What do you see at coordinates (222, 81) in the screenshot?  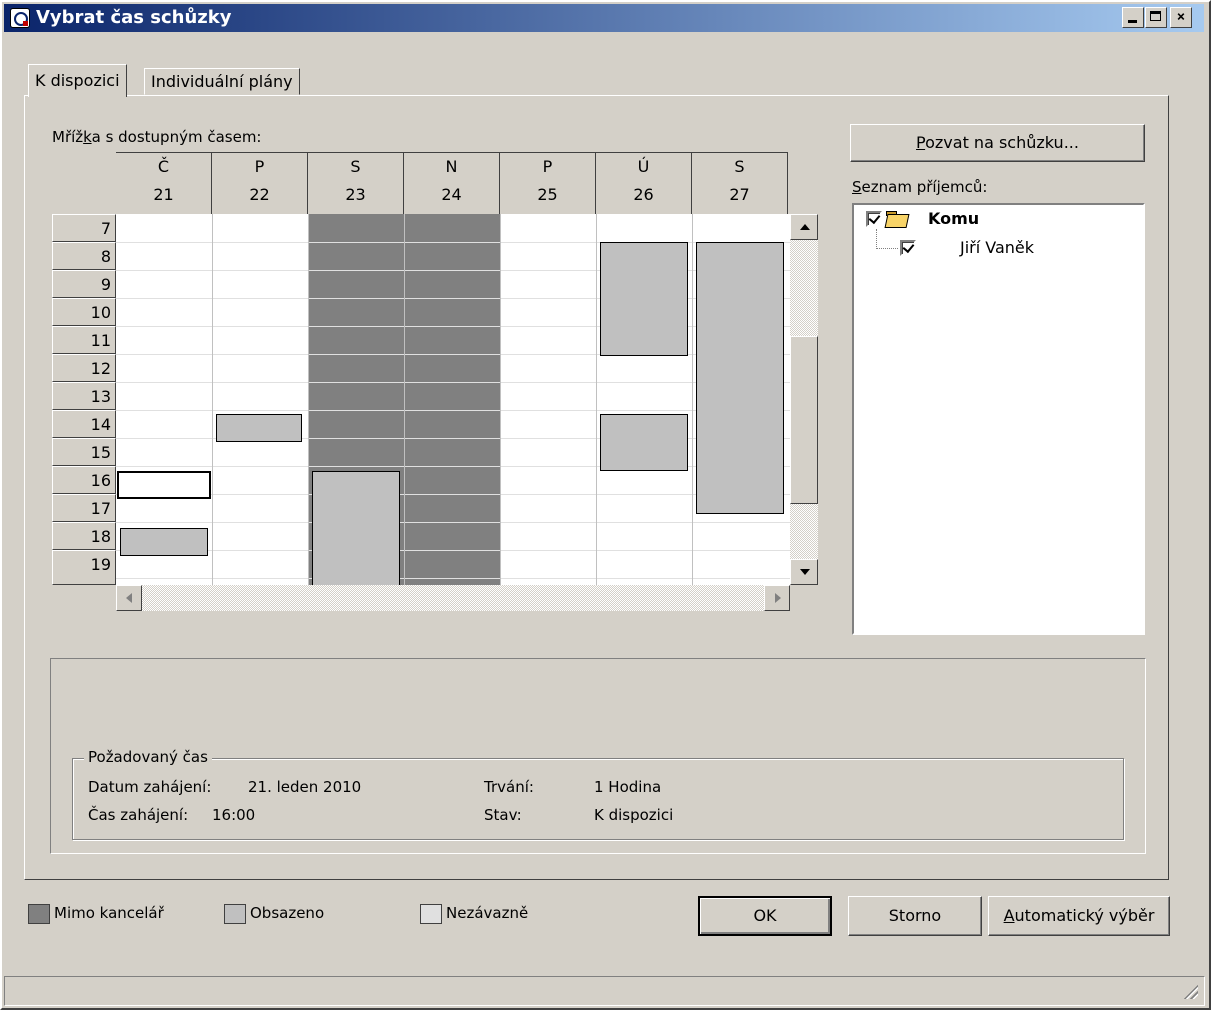 I see `tab-individual-plans: Individuální plány` at bounding box center [222, 81].